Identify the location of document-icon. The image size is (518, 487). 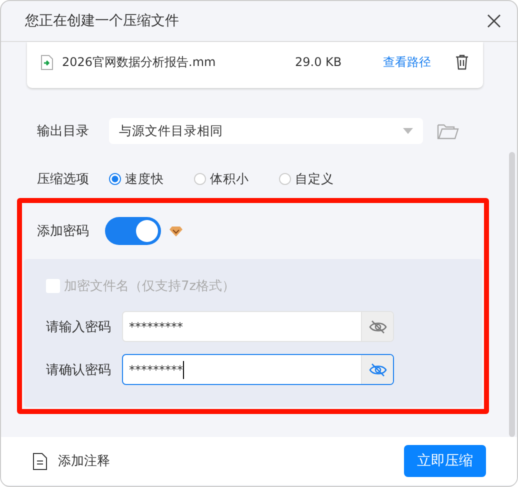
(40, 461).